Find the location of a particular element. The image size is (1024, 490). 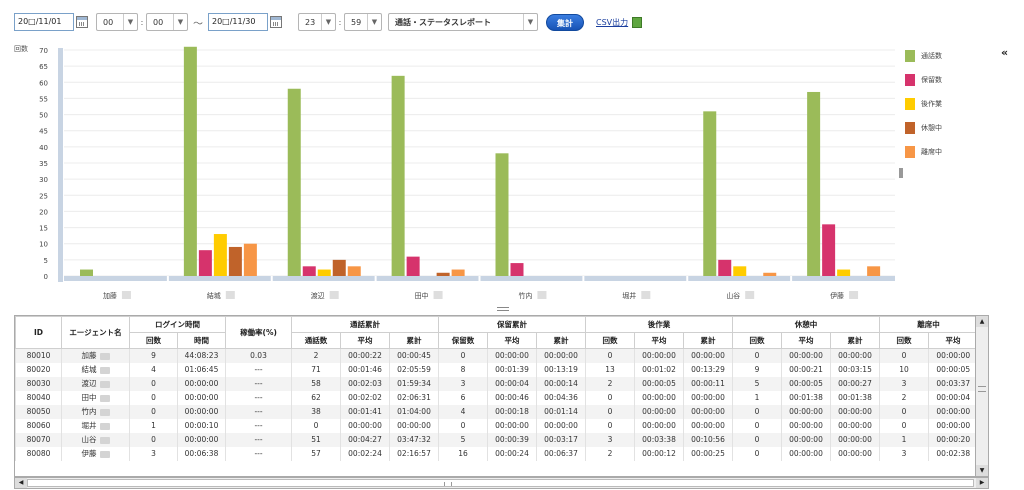

scroll-thumb-horizontal is located at coordinates (500, 483).